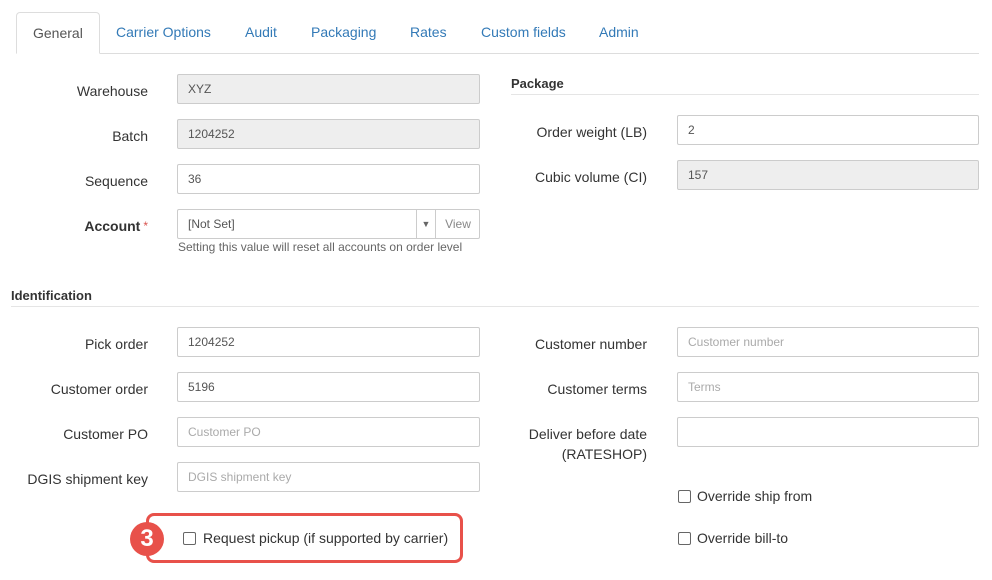 The image size is (992, 580). What do you see at coordinates (457, 224) in the screenshot?
I see `account-view-button: View` at bounding box center [457, 224].